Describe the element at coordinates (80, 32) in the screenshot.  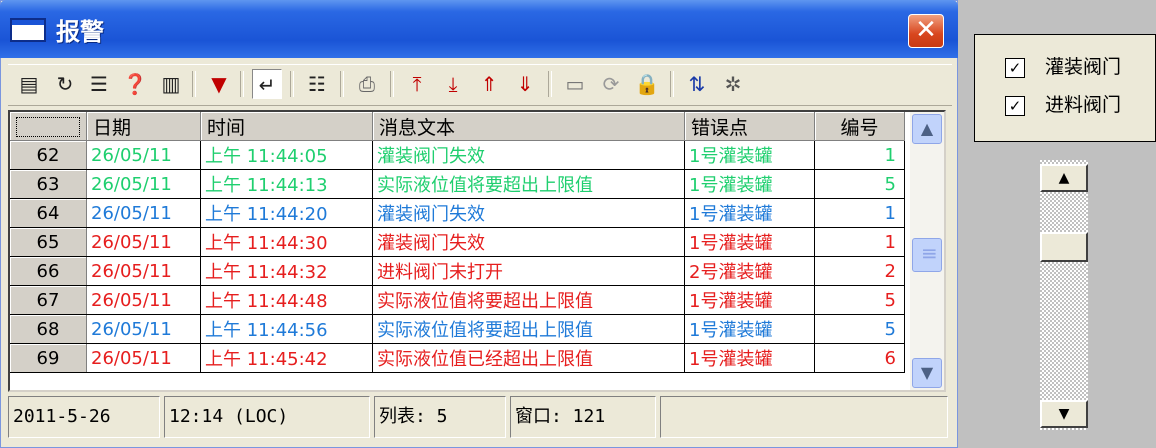
I see `window-title: 报警` at that location.